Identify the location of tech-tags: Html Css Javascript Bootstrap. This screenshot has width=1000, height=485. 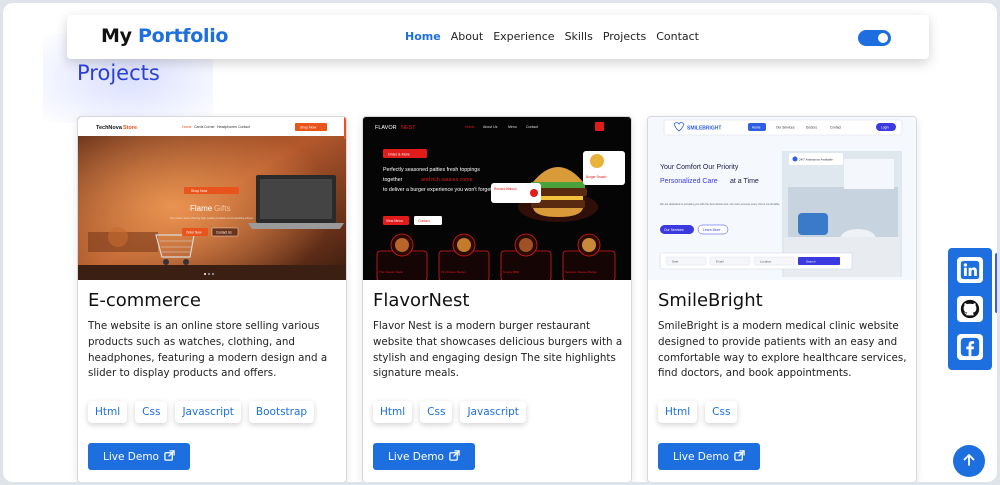
(205, 412).